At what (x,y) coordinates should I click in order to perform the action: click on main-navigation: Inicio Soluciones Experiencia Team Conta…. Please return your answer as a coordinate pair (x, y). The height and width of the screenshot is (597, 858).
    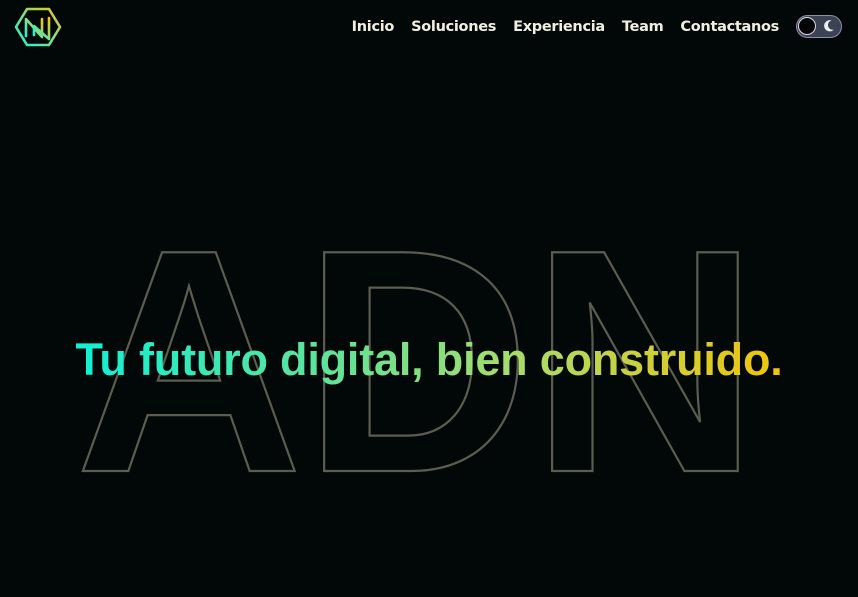
    Looking at the image, I should click on (566, 27).